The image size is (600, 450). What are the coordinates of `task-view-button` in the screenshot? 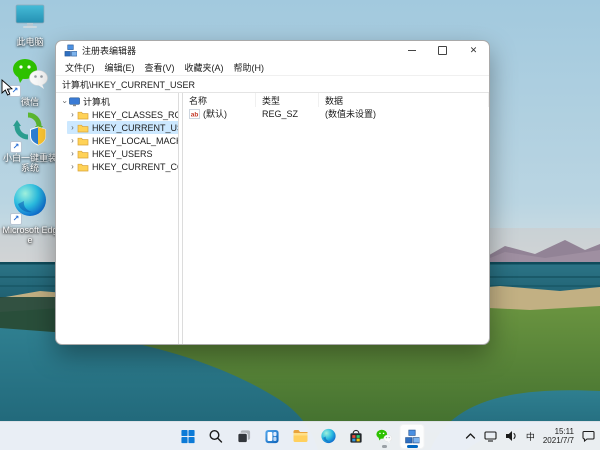 It's located at (244, 436).